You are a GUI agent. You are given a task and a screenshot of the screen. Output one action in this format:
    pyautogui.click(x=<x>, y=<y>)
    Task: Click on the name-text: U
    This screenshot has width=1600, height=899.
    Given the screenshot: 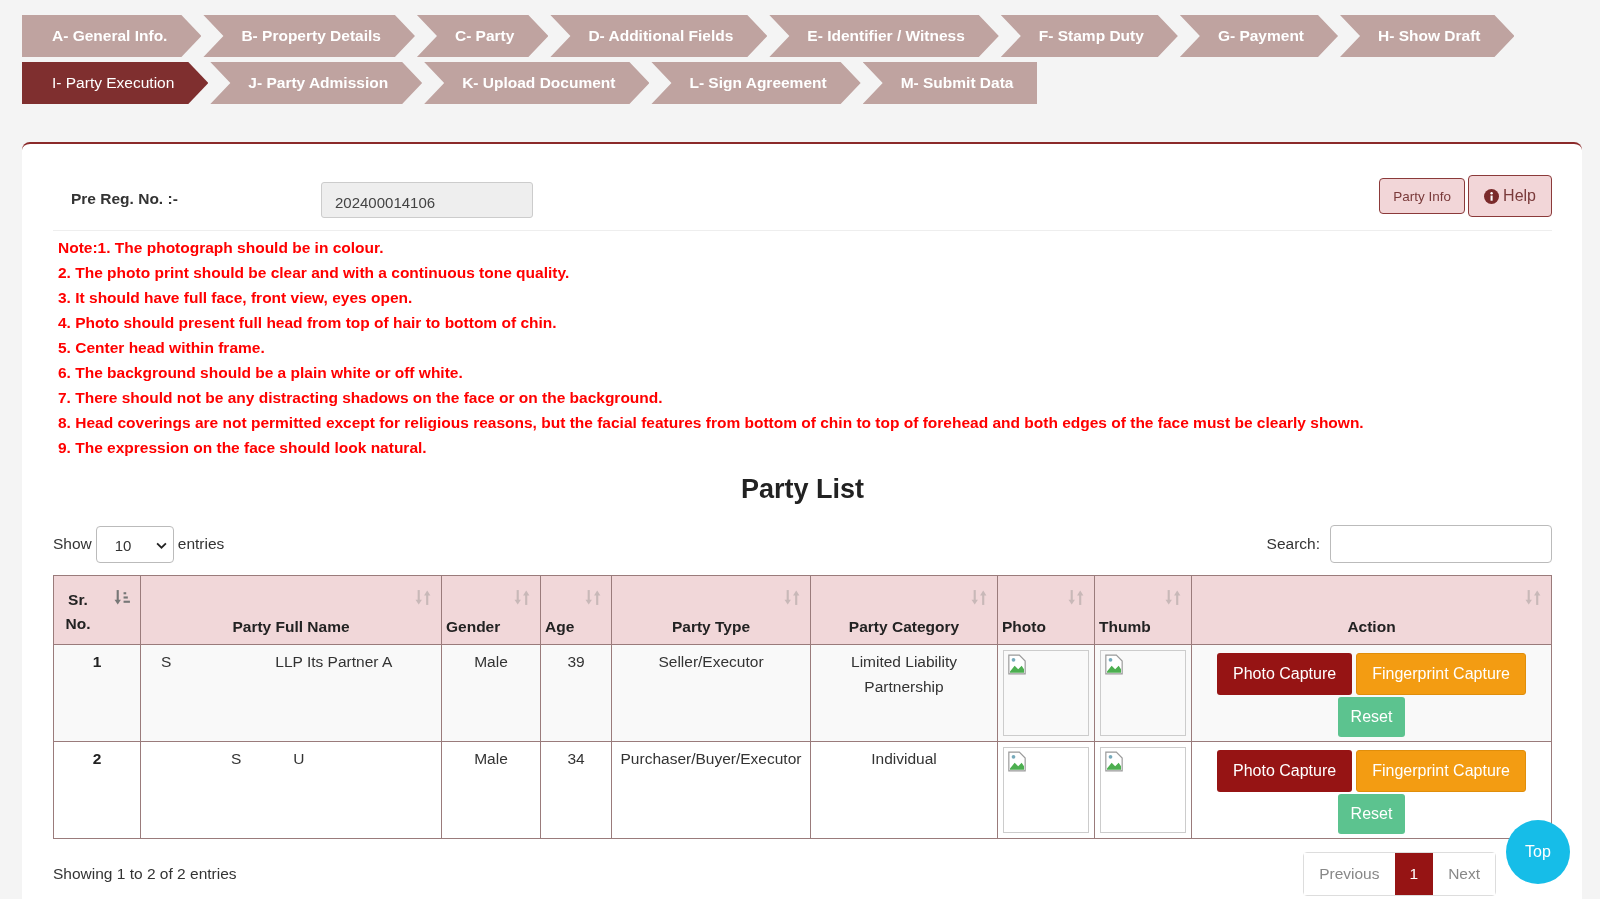 What is the action you would take?
    pyautogui.click(x=299, y=759)
    